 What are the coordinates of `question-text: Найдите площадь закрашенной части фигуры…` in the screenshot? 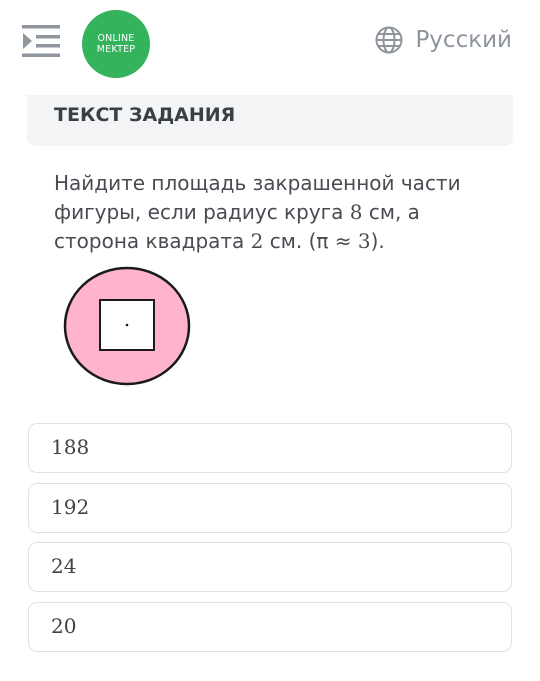 It's located at (279, 212).